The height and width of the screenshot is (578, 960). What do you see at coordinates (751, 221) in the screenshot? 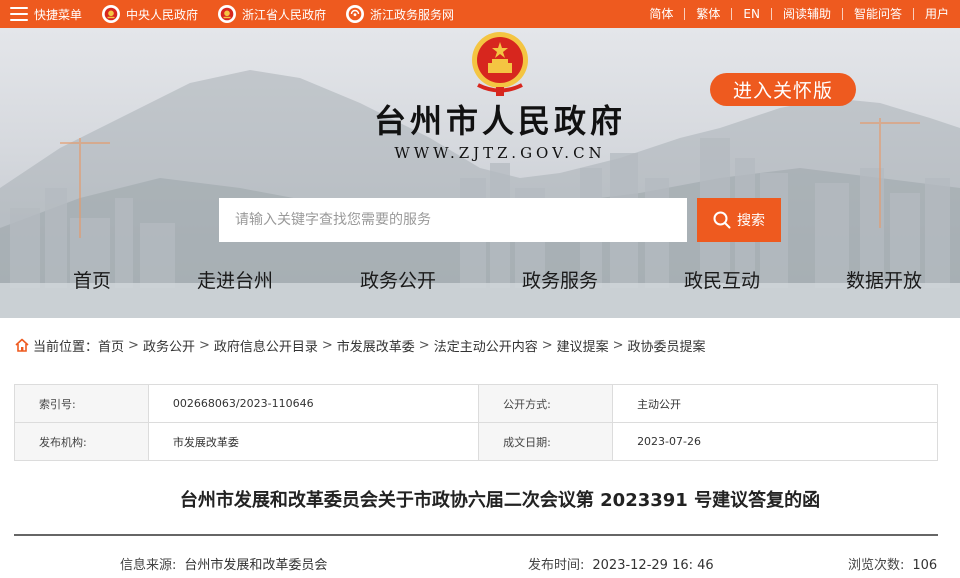
I see `search-button-label: 搜索` at bounding box center [751, 221].